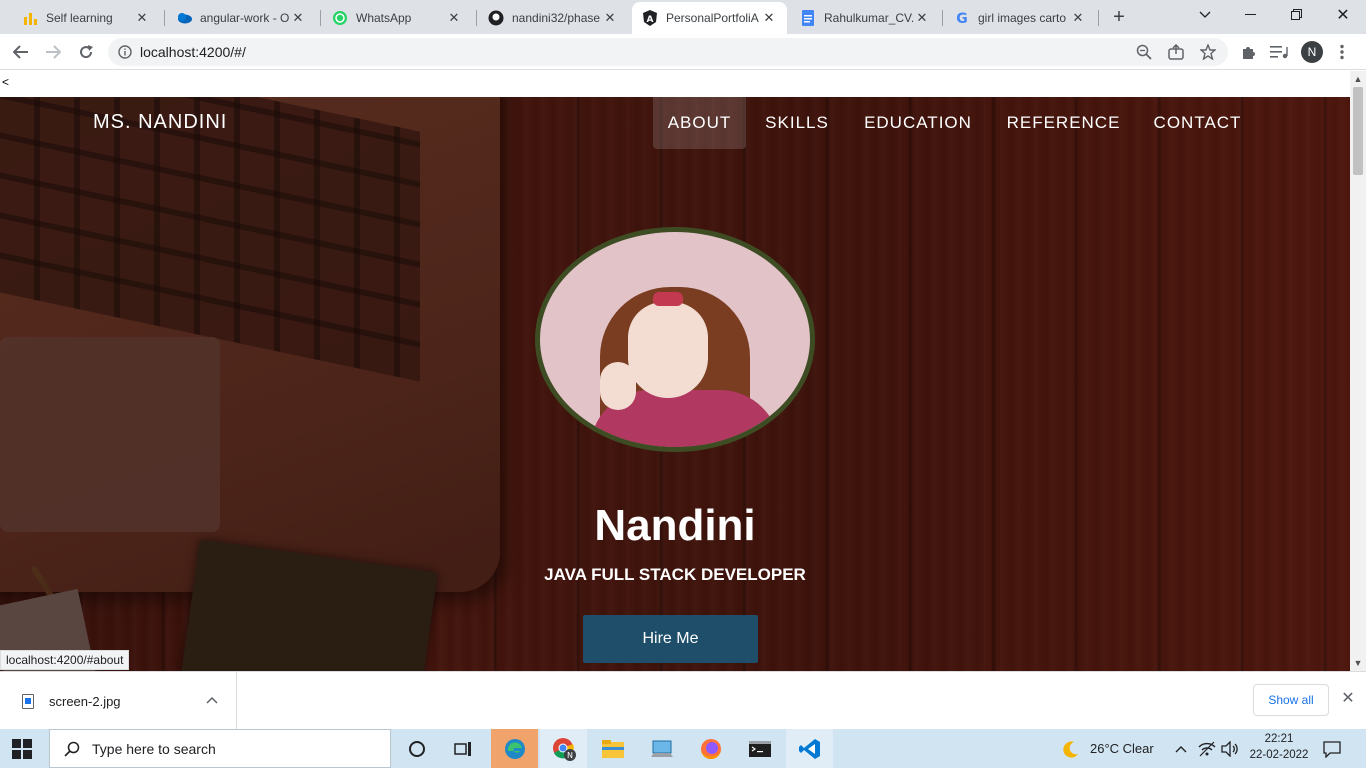  Describe the element at coordinates (1358, 79) in the screenshot. I see `scroll-up-arrow-icon: ▲` at that location.